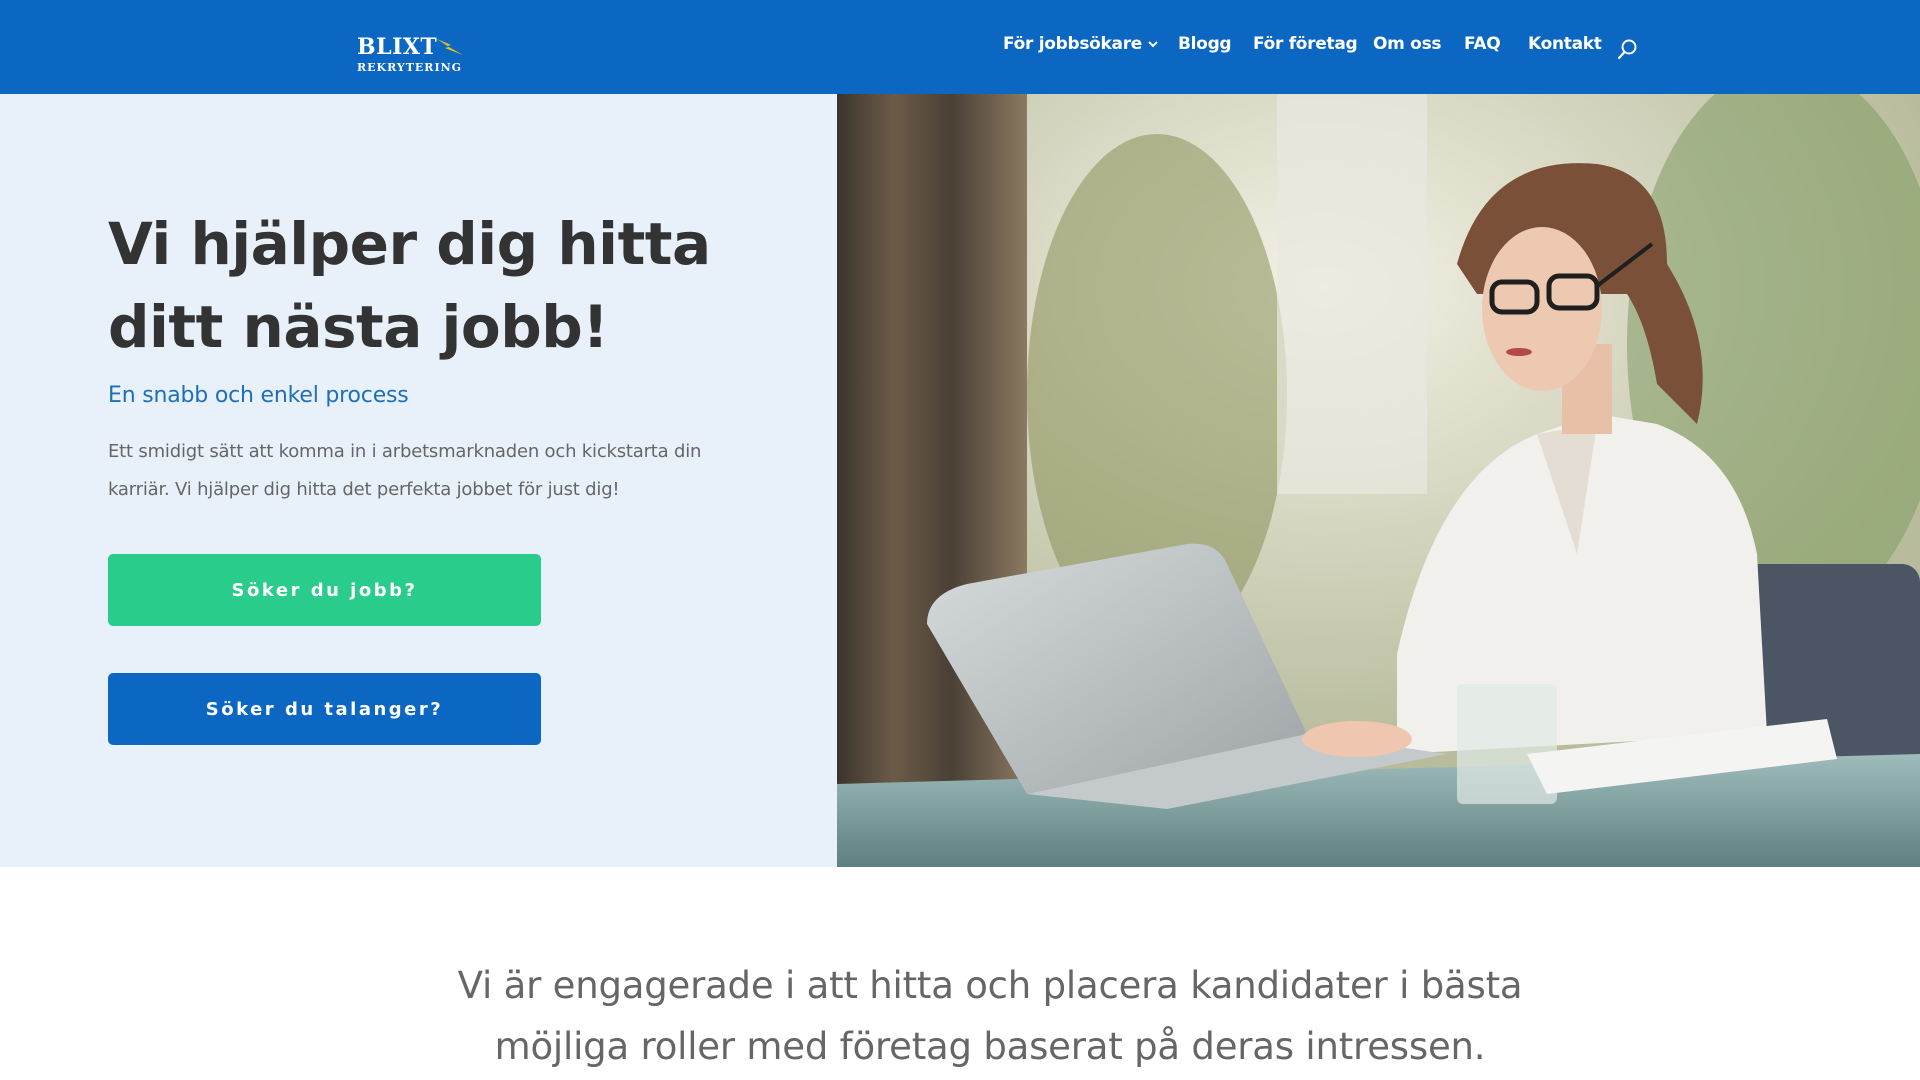 This screenshot has height=1080, width=1920. I want to click on nav-item-label: För jobbsökare, so click(1073, 44).